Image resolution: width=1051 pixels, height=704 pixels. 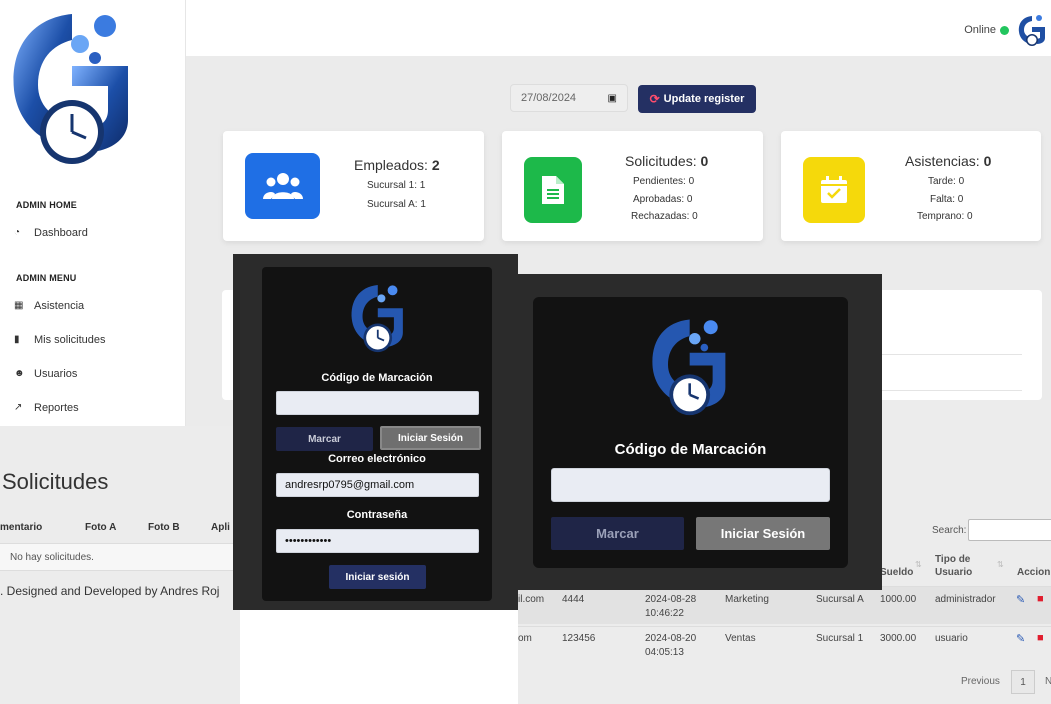 I want to click on card-line: Tarde: 0, so click(x=946, y=181).